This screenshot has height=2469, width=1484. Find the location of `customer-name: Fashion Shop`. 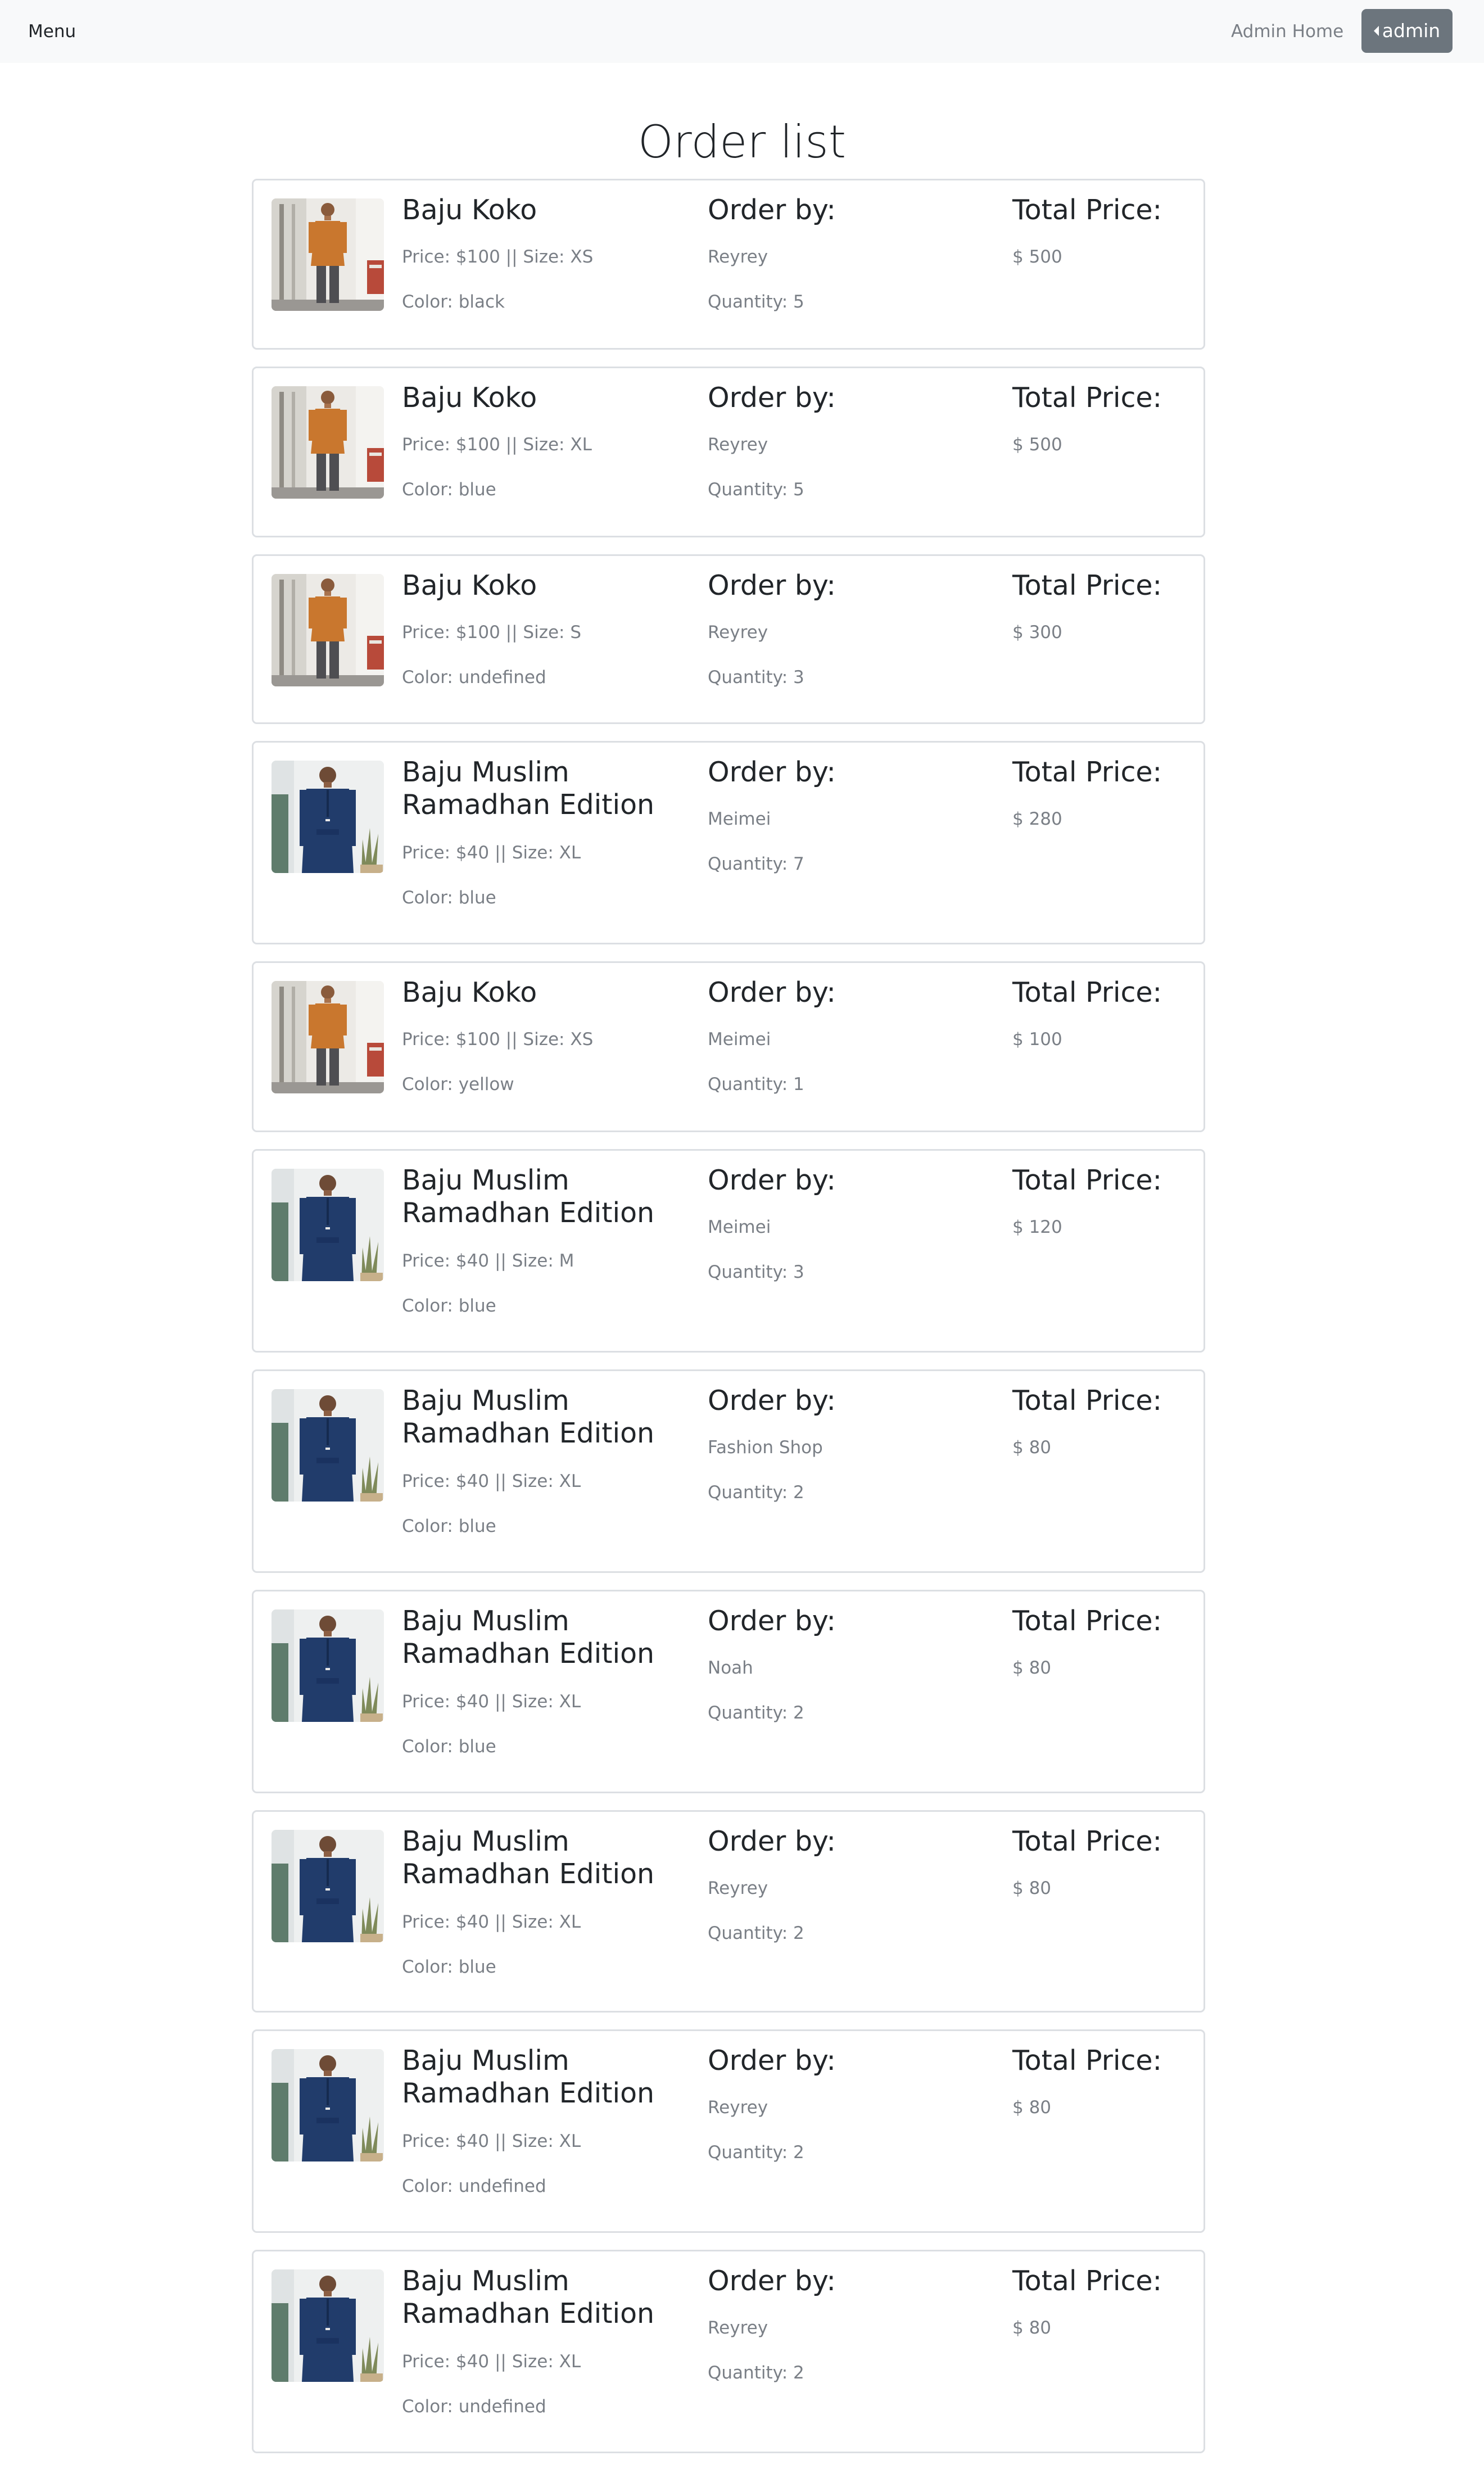

customer-name: Fashion Shop is located at coordinates (765, 1448).